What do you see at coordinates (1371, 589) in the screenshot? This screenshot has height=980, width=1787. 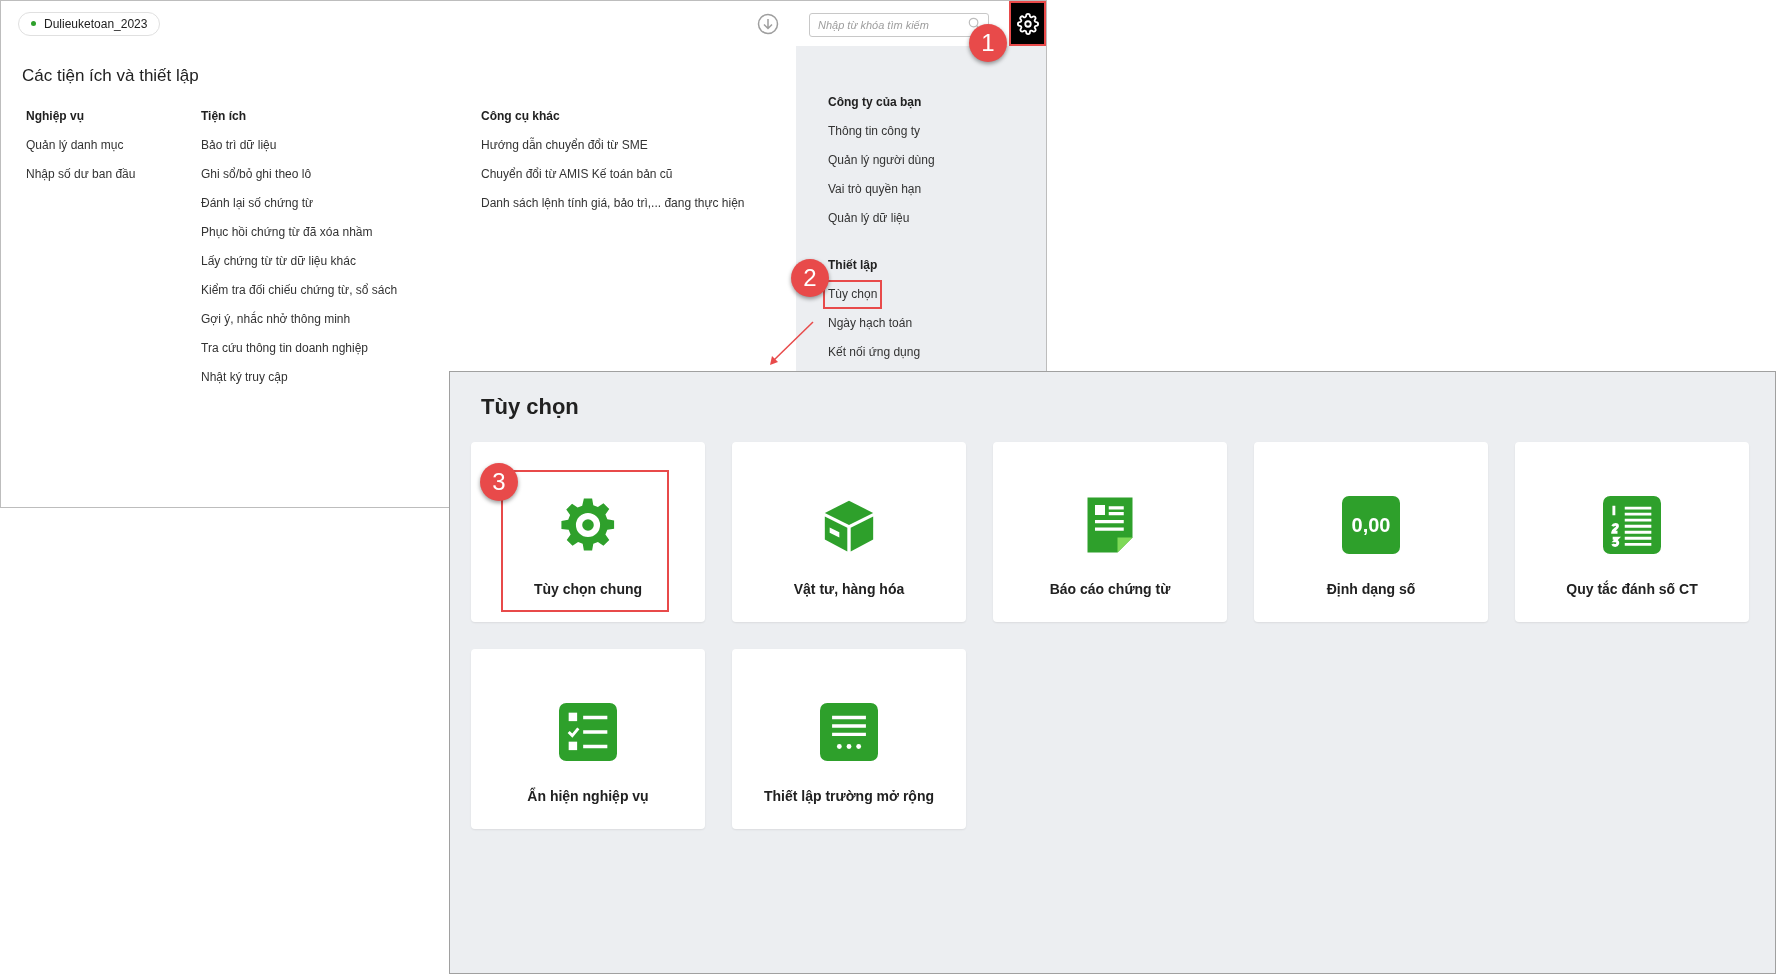 I see `card-label: Định dạng số` at bounding box center [1371, 589].